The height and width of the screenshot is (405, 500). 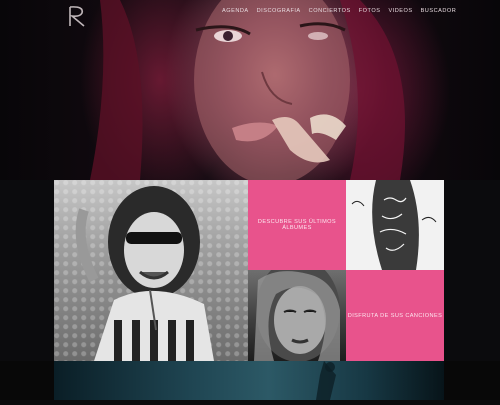 I want to click on albums-tile: DESCUBRE SUS ÚLTIMOS ÁLBUMES, so click(x=297, y=225).